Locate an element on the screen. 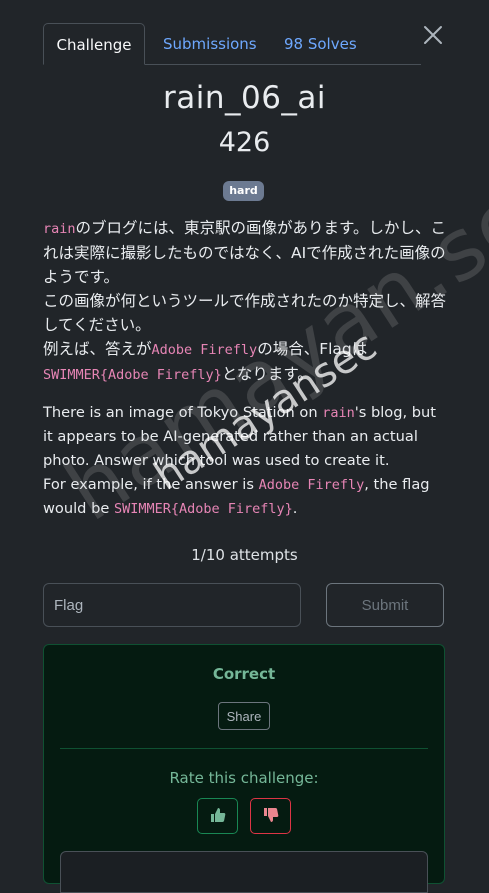 The image size is (489, 893). description-text: となります。 is located at coordinates (267, 374).